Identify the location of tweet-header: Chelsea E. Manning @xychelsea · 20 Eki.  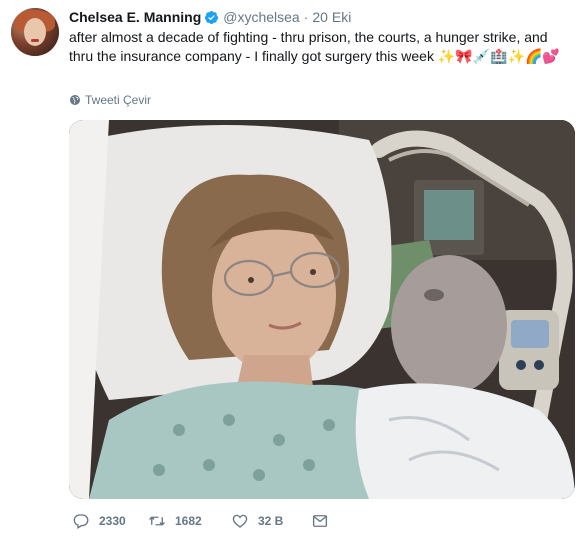
(210, 17).